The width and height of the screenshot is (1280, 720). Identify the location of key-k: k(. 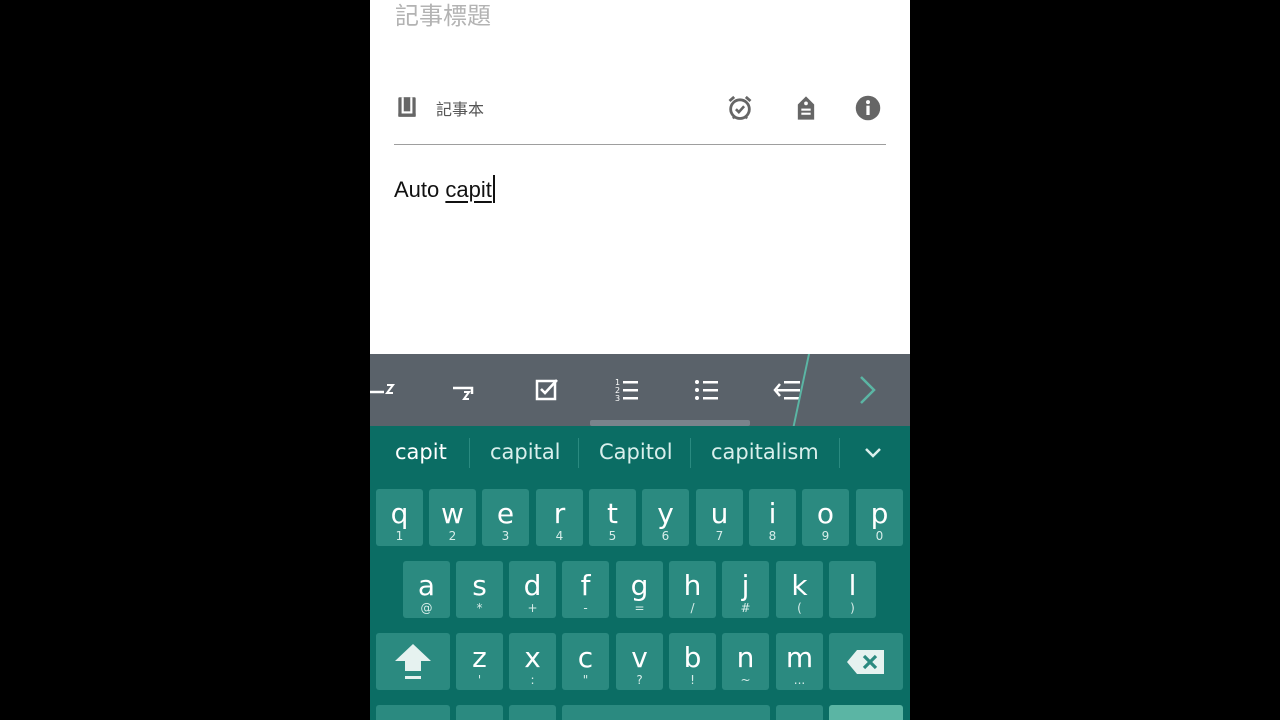
(799, 589).